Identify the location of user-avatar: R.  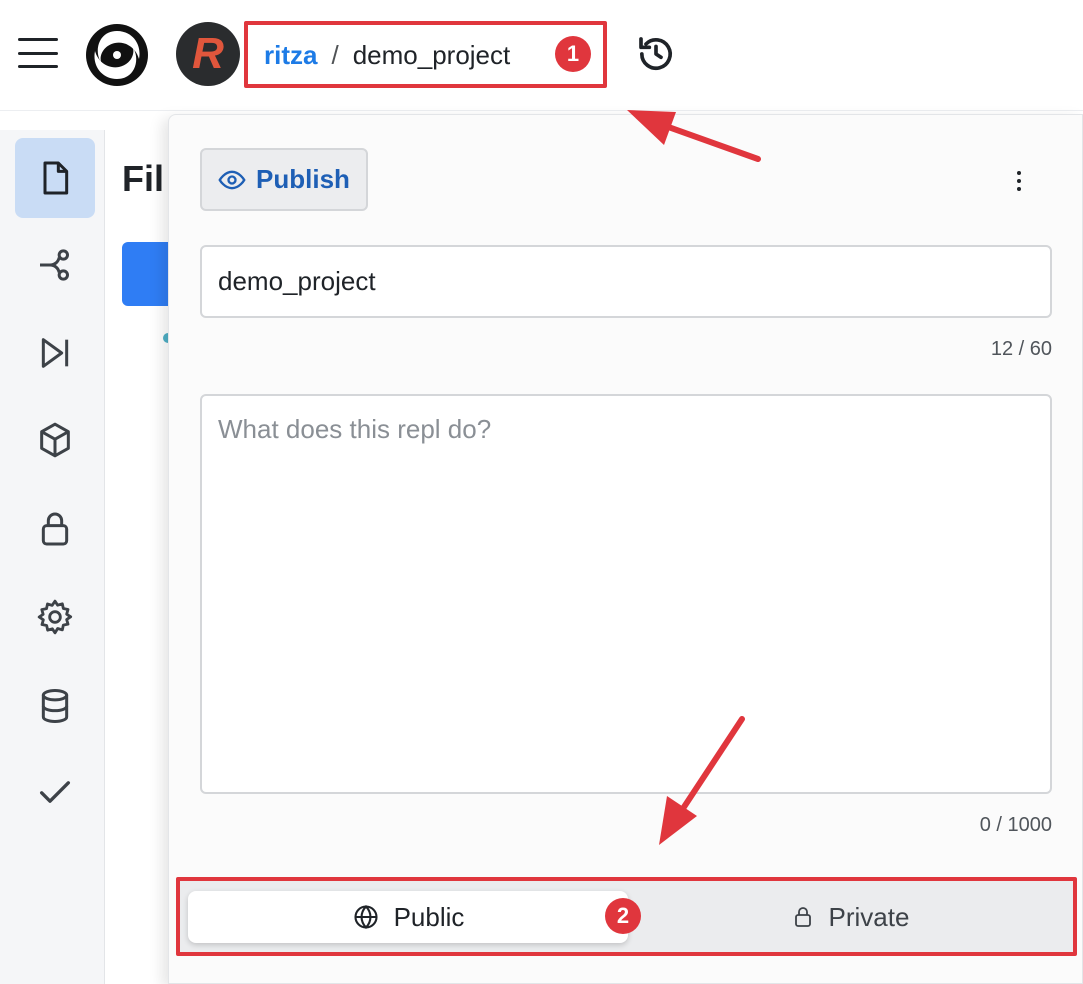
(208, 54).